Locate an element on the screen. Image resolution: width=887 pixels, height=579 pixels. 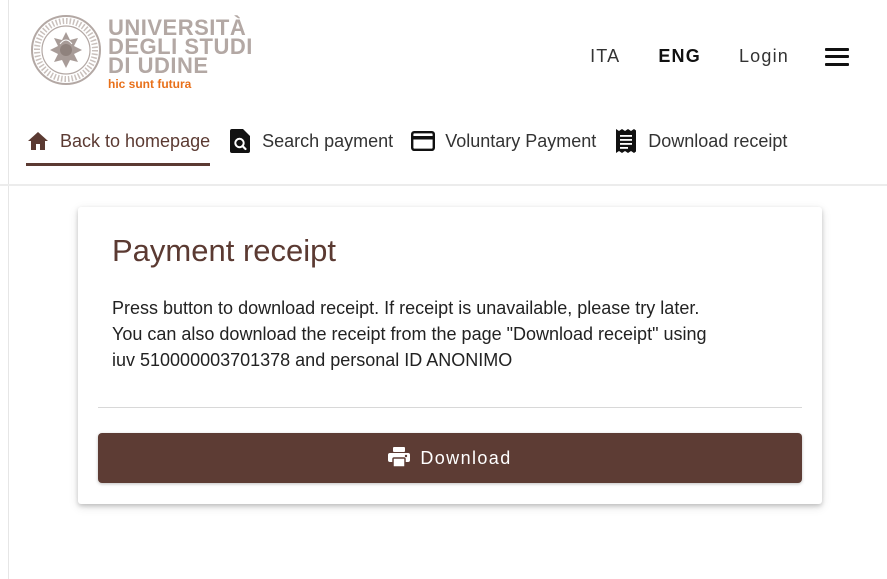
language-ita-button: ITA is located at coordinates (605, 56).